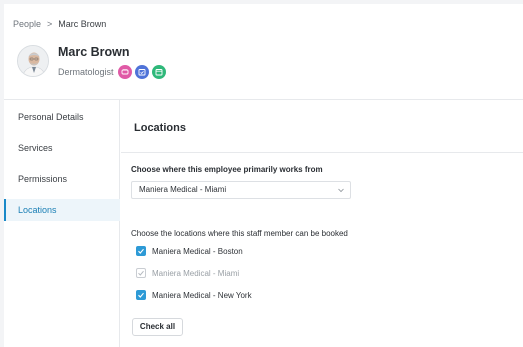  Describe the element at coordinates (62, 148) in the screenshot. I see `sidebar-item-services: Services` at that location.